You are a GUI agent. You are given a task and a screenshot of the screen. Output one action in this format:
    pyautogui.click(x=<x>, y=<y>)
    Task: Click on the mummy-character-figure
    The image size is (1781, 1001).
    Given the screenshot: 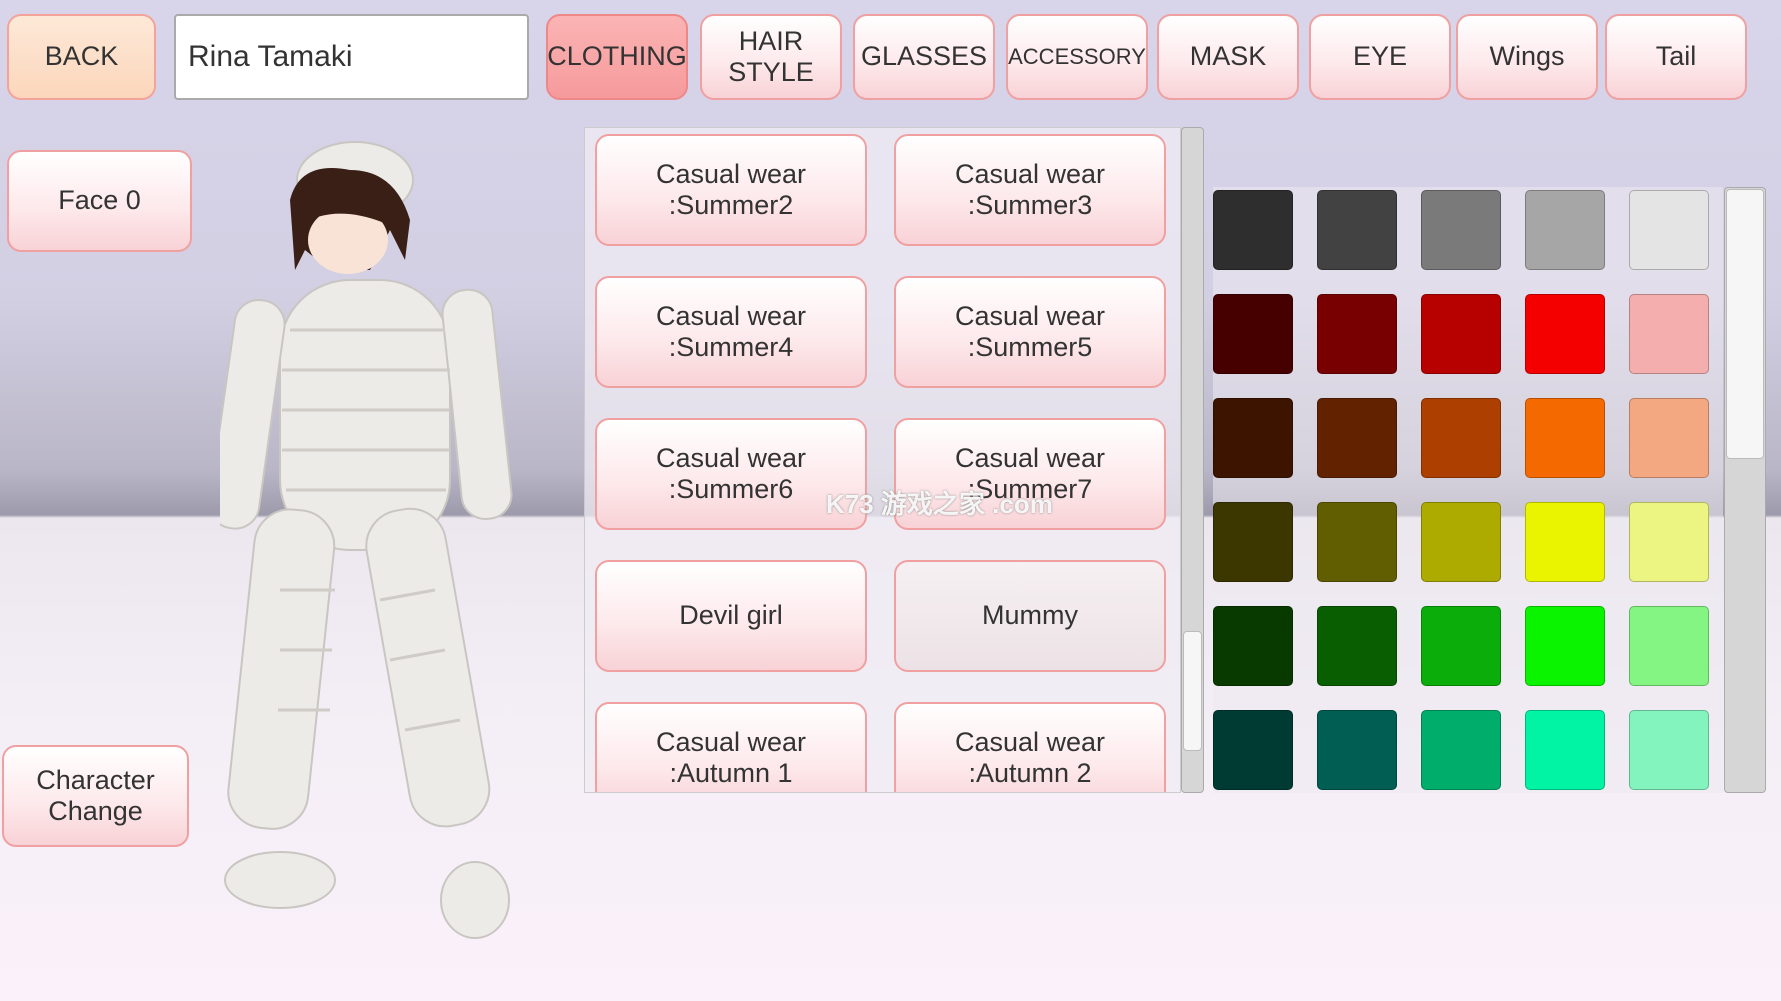 What is the action you would take?
    pyautogui.click(x=360, y=540)
    